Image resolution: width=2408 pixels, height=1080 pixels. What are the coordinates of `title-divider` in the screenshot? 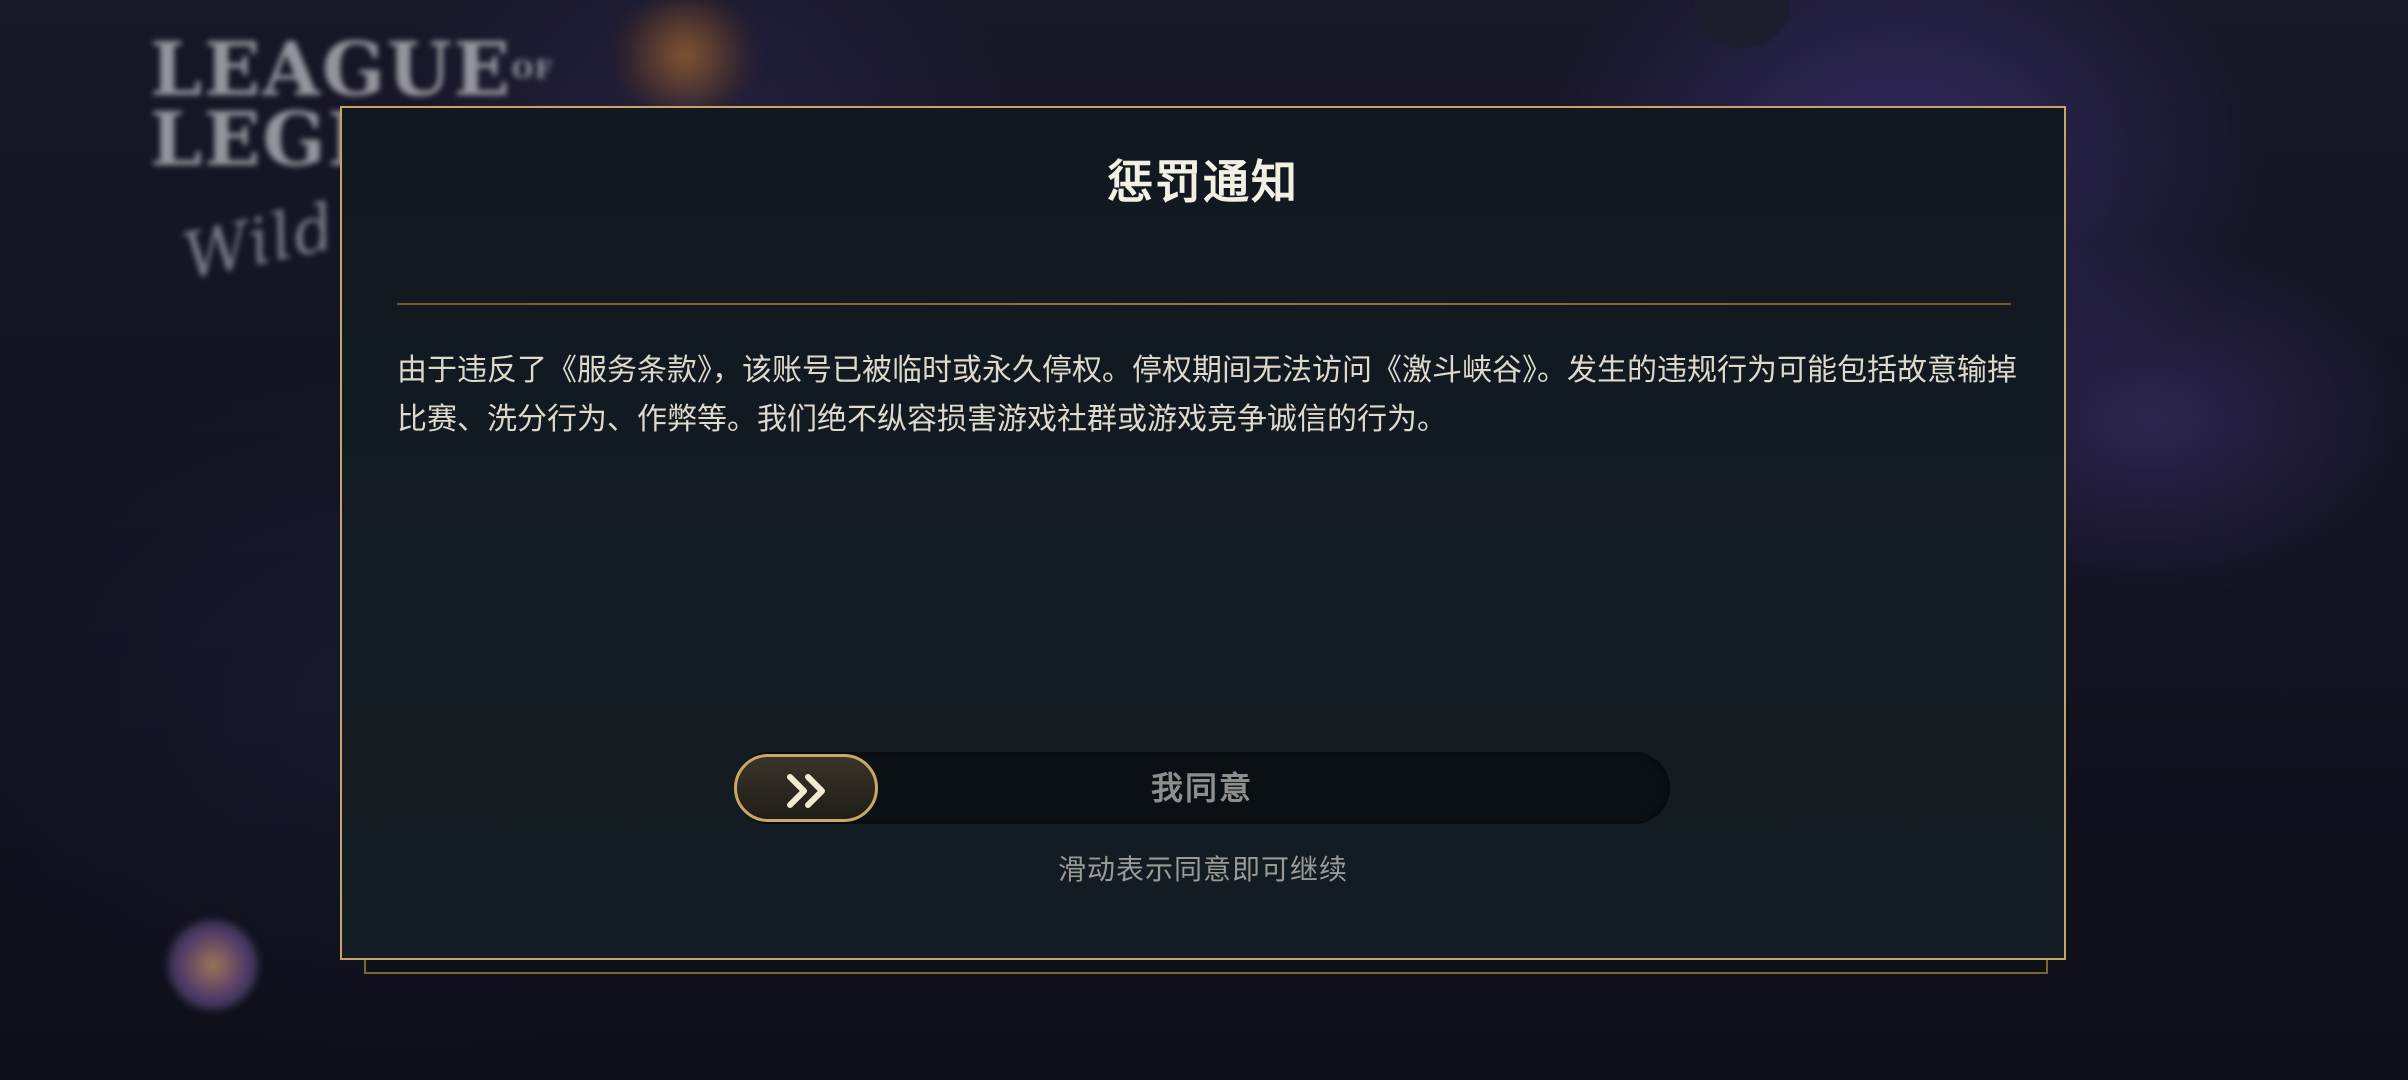 It's located at (1204, 304).